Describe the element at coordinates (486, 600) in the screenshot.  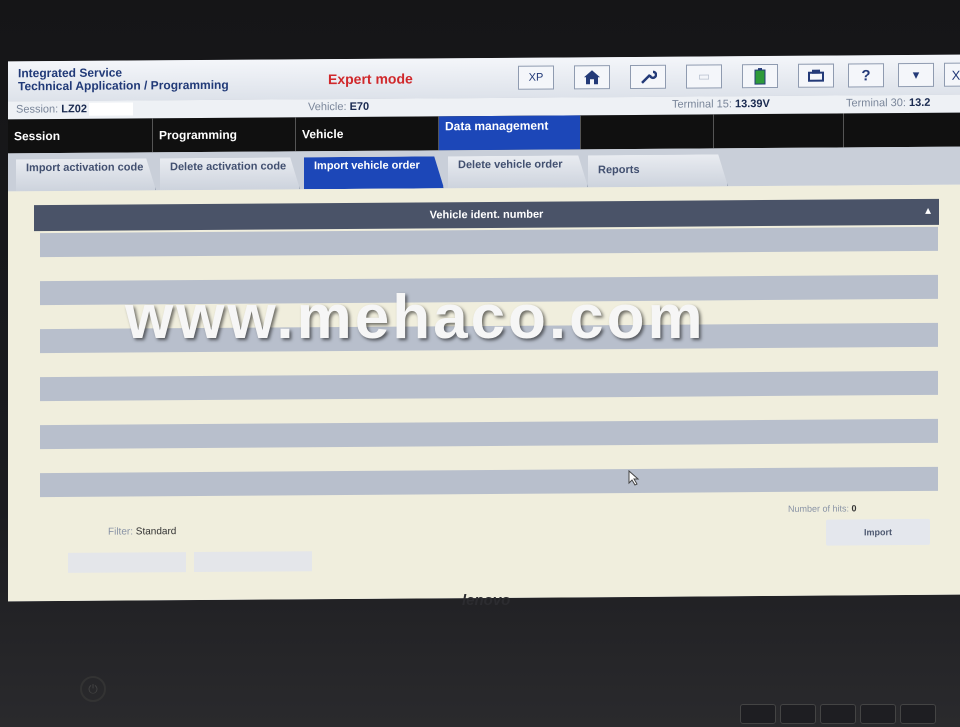
I see `laptop-brand-logo: lenovo` at that location.